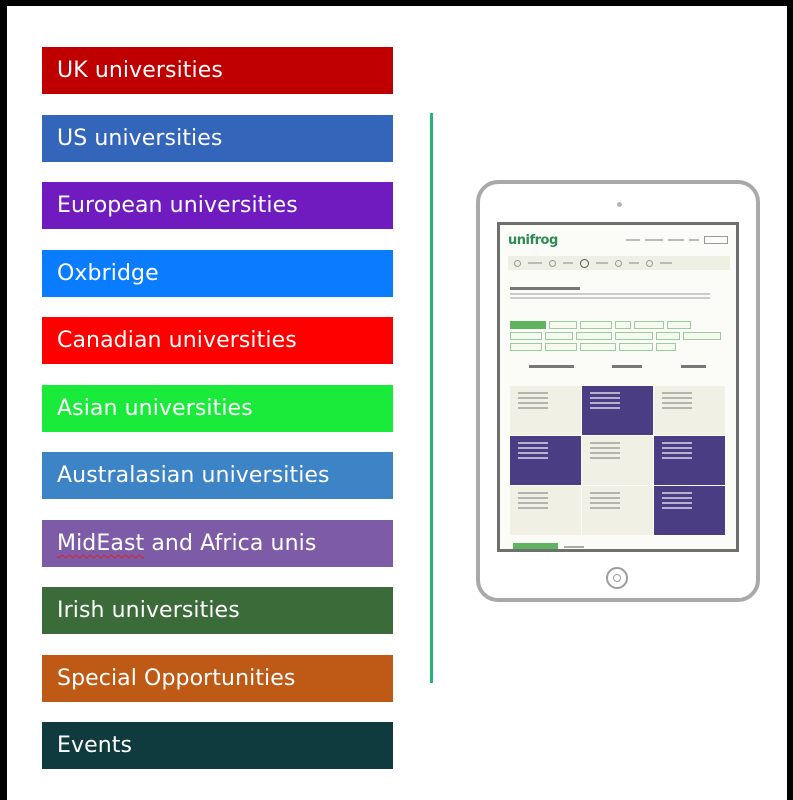  What do you see at coordinates (535, 546) in the screenshot?
I see `screen-action-button` at bounding box center [535, 546].